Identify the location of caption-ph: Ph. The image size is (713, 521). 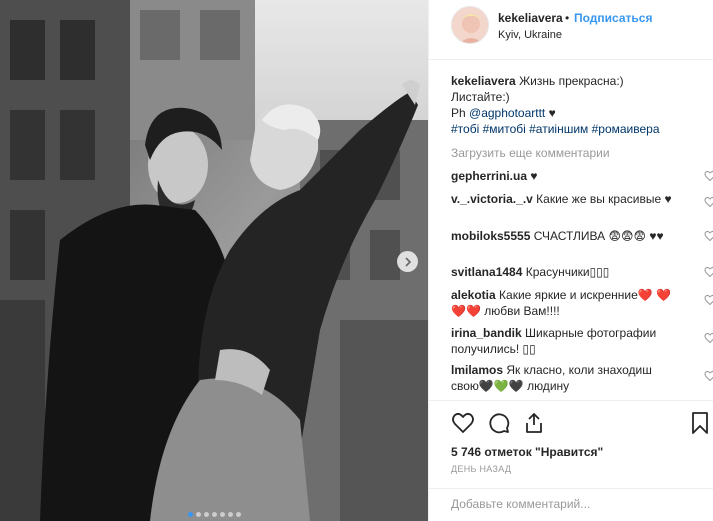
(458, 113).